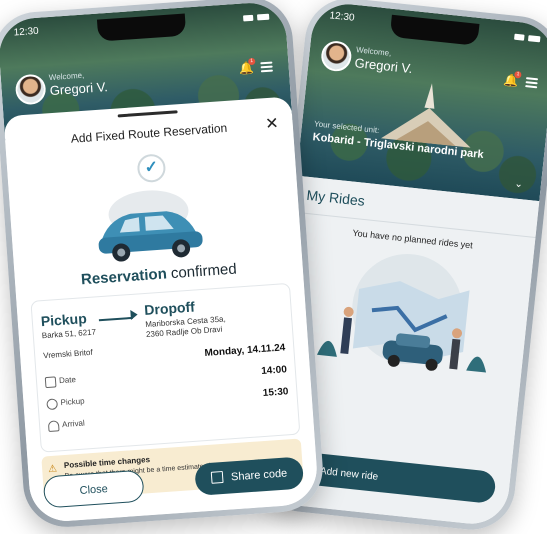 Image resolution: width=547 pixels, height=534 pixels. I want to click on chevron-down-icon: ⌄, so click(518, 185).